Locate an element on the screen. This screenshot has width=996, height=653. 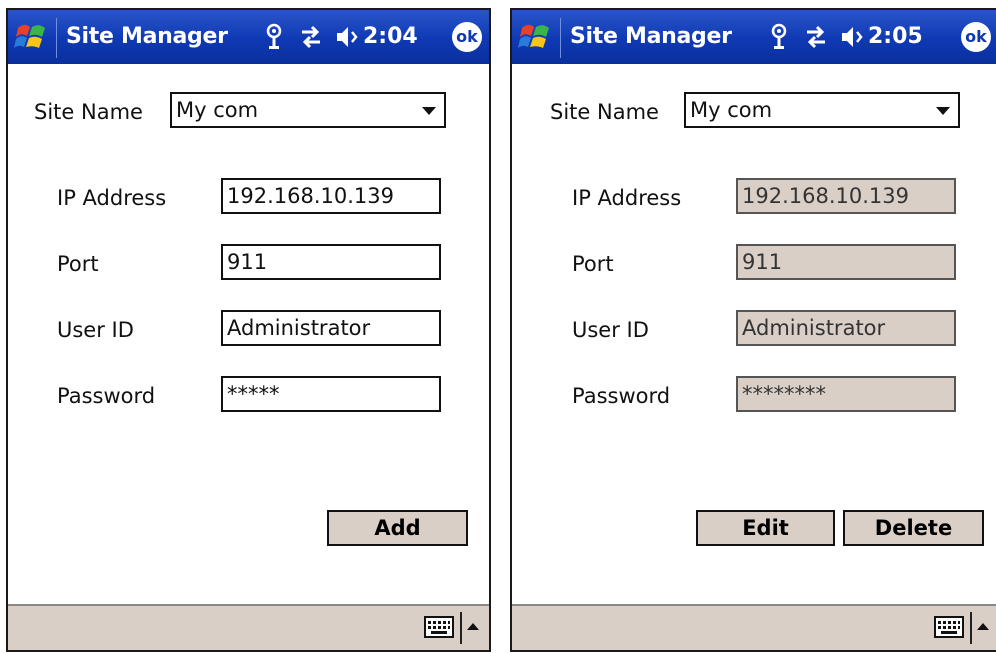
add-button: Add is located at coordinates (397, 528).